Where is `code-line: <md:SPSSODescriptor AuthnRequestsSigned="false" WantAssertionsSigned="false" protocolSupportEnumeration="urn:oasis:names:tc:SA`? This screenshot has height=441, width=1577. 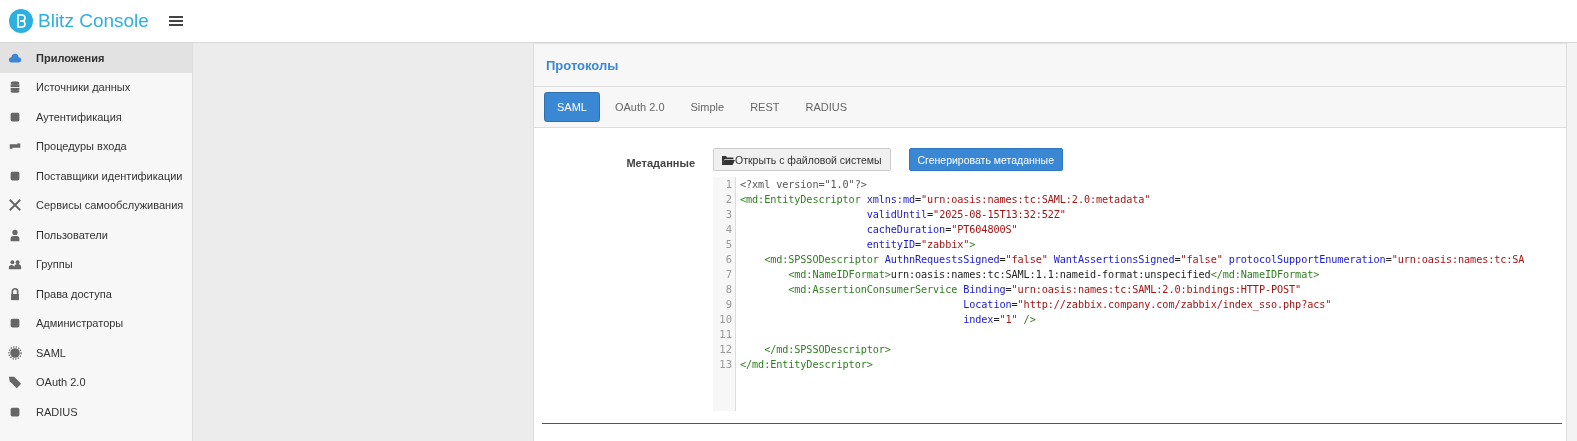
code-line: <md:SPSSODescriptor AuthnRequestsSigned="false" WantAssertionsSigned="false" protocolSupportEnumeration="urn:oasis:names:tc:SA is located at coordinates (1144, 259).